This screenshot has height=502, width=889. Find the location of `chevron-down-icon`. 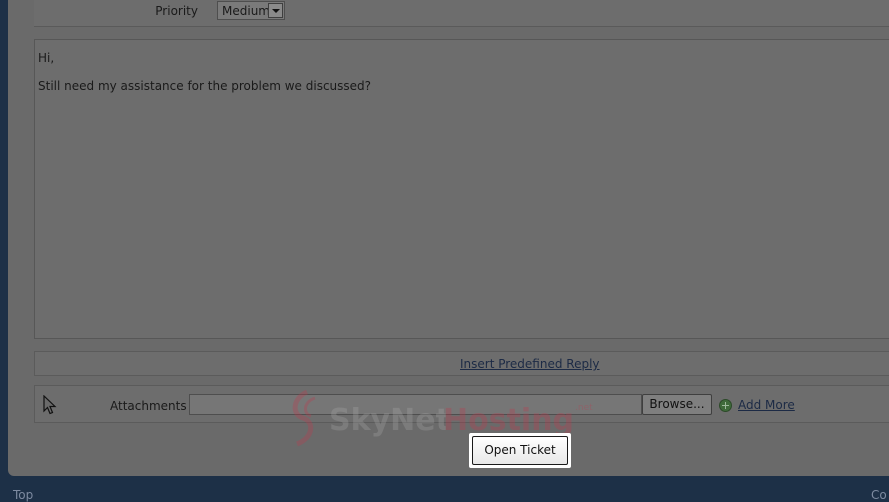

chevron-down-icon is located at coordinates (275, 10).